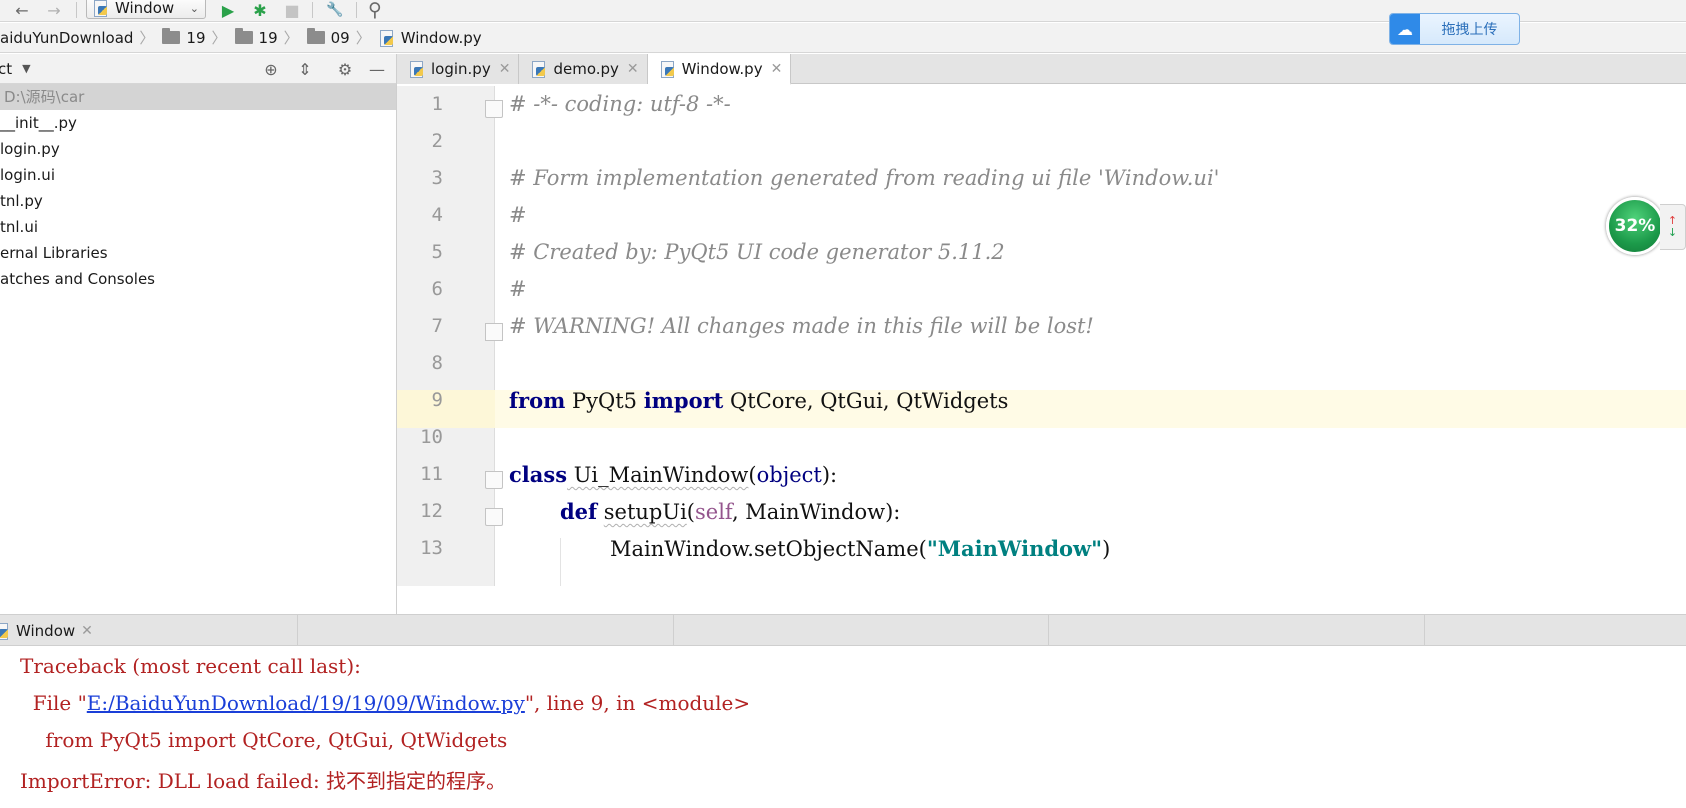  I want to click on line-number: 7, so click(437, 326).